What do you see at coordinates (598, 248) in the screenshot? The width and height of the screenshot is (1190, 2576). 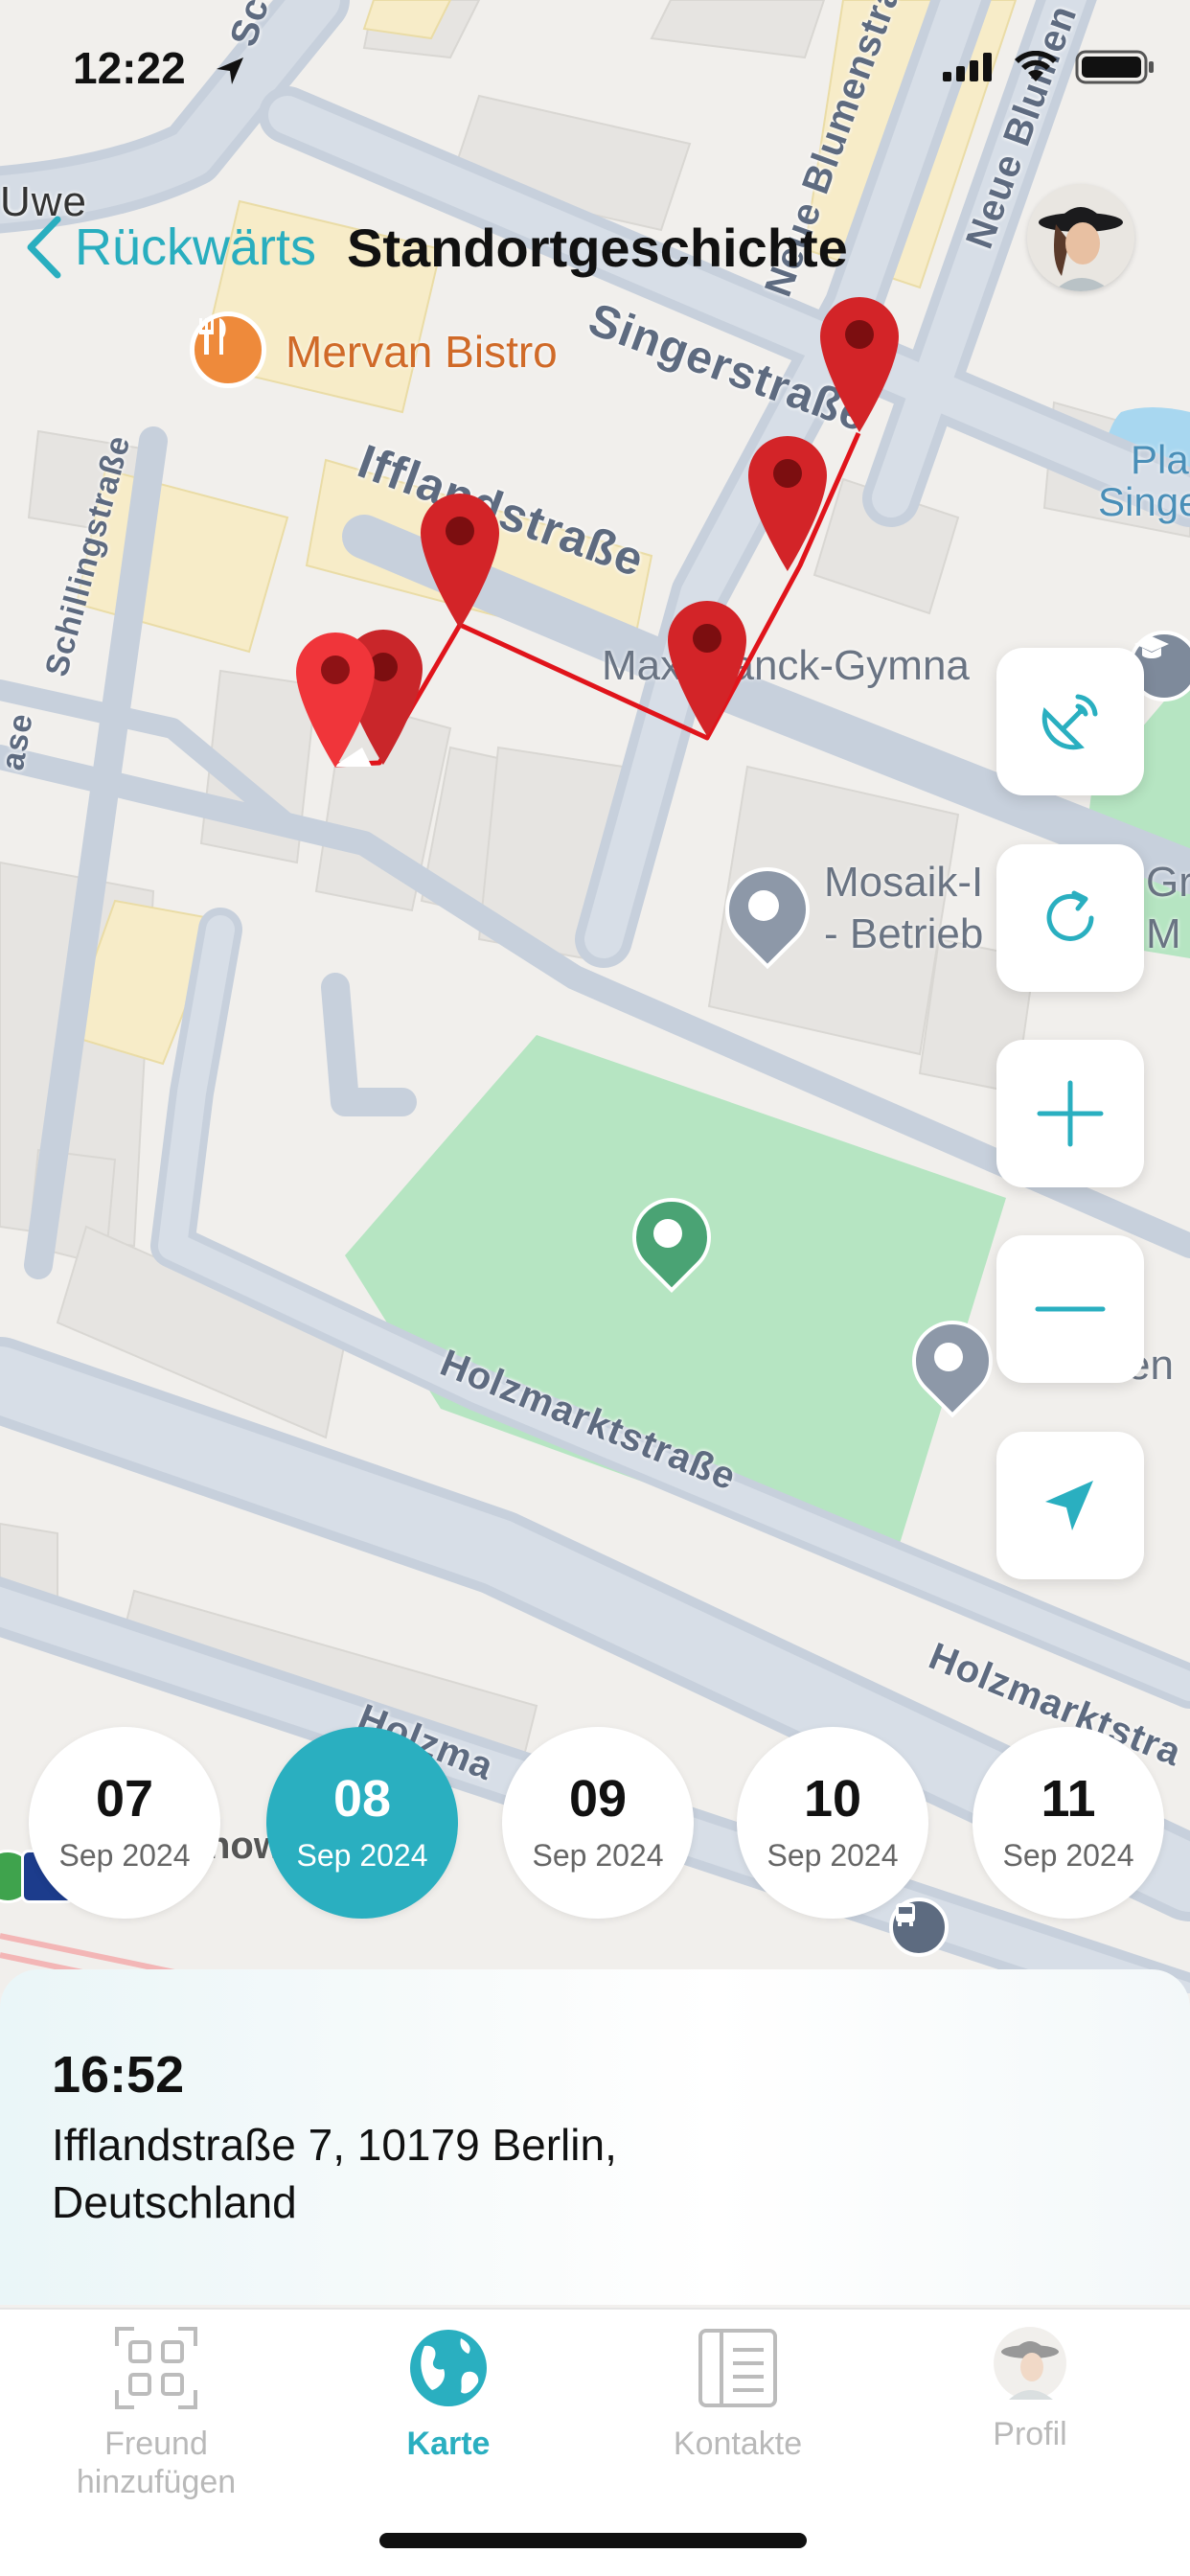 I see `page-title: Standortgeschichte` at bounding box center [598, 248].